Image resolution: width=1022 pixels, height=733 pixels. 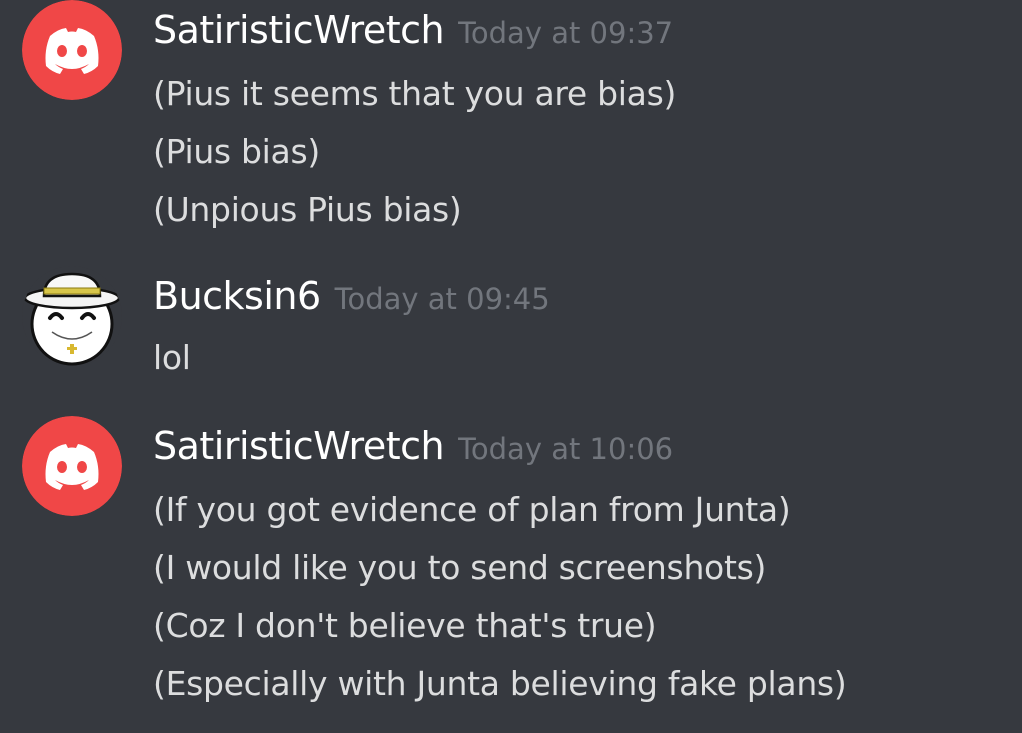 What do you see at coordinates (307, 209) in the screenshot?
I see `message-text: (Unpious Pius bias)` at bounding box center [307, 209].